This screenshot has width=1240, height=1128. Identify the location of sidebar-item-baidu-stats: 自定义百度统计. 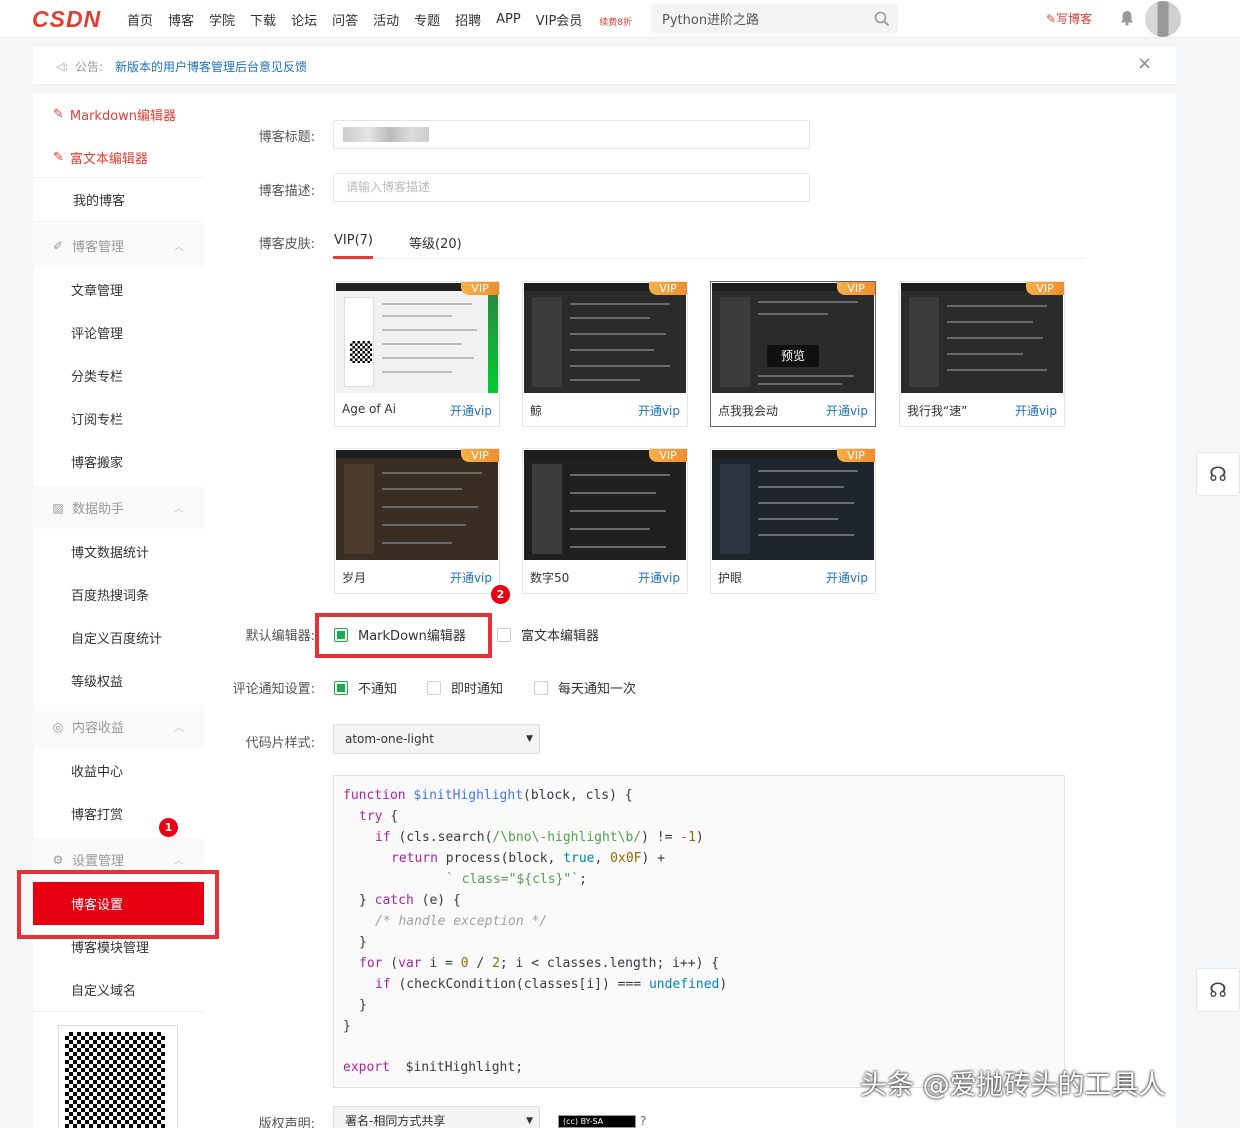
(118, 637).